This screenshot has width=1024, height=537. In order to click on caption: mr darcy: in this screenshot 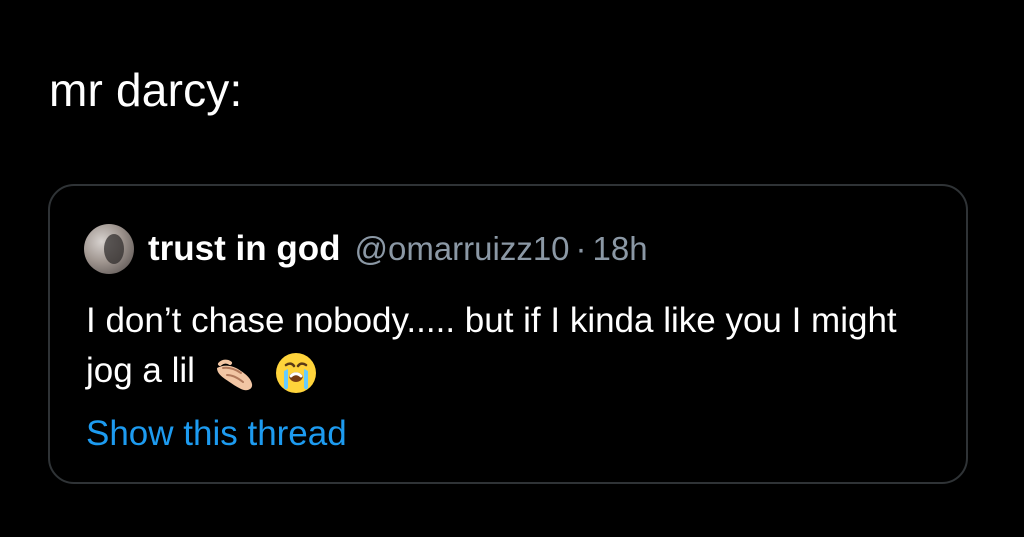, I will do `click(146, 90)`.